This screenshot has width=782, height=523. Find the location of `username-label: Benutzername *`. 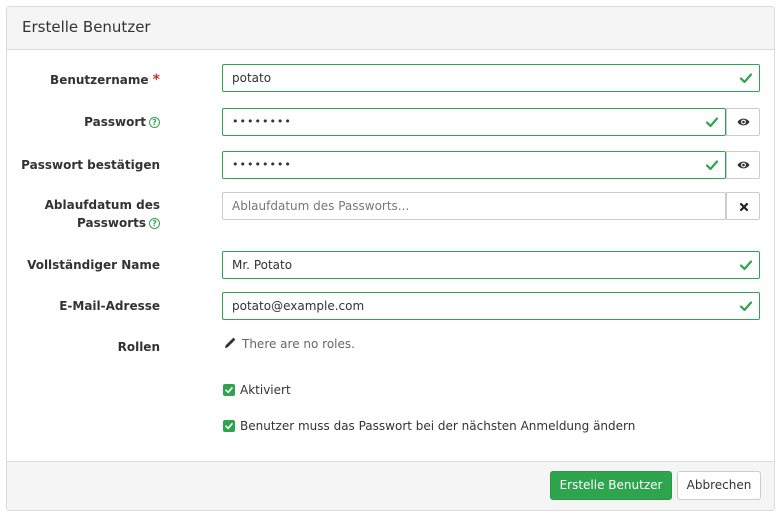

username-label: Benutzername * is located at coordinates (85, 80).